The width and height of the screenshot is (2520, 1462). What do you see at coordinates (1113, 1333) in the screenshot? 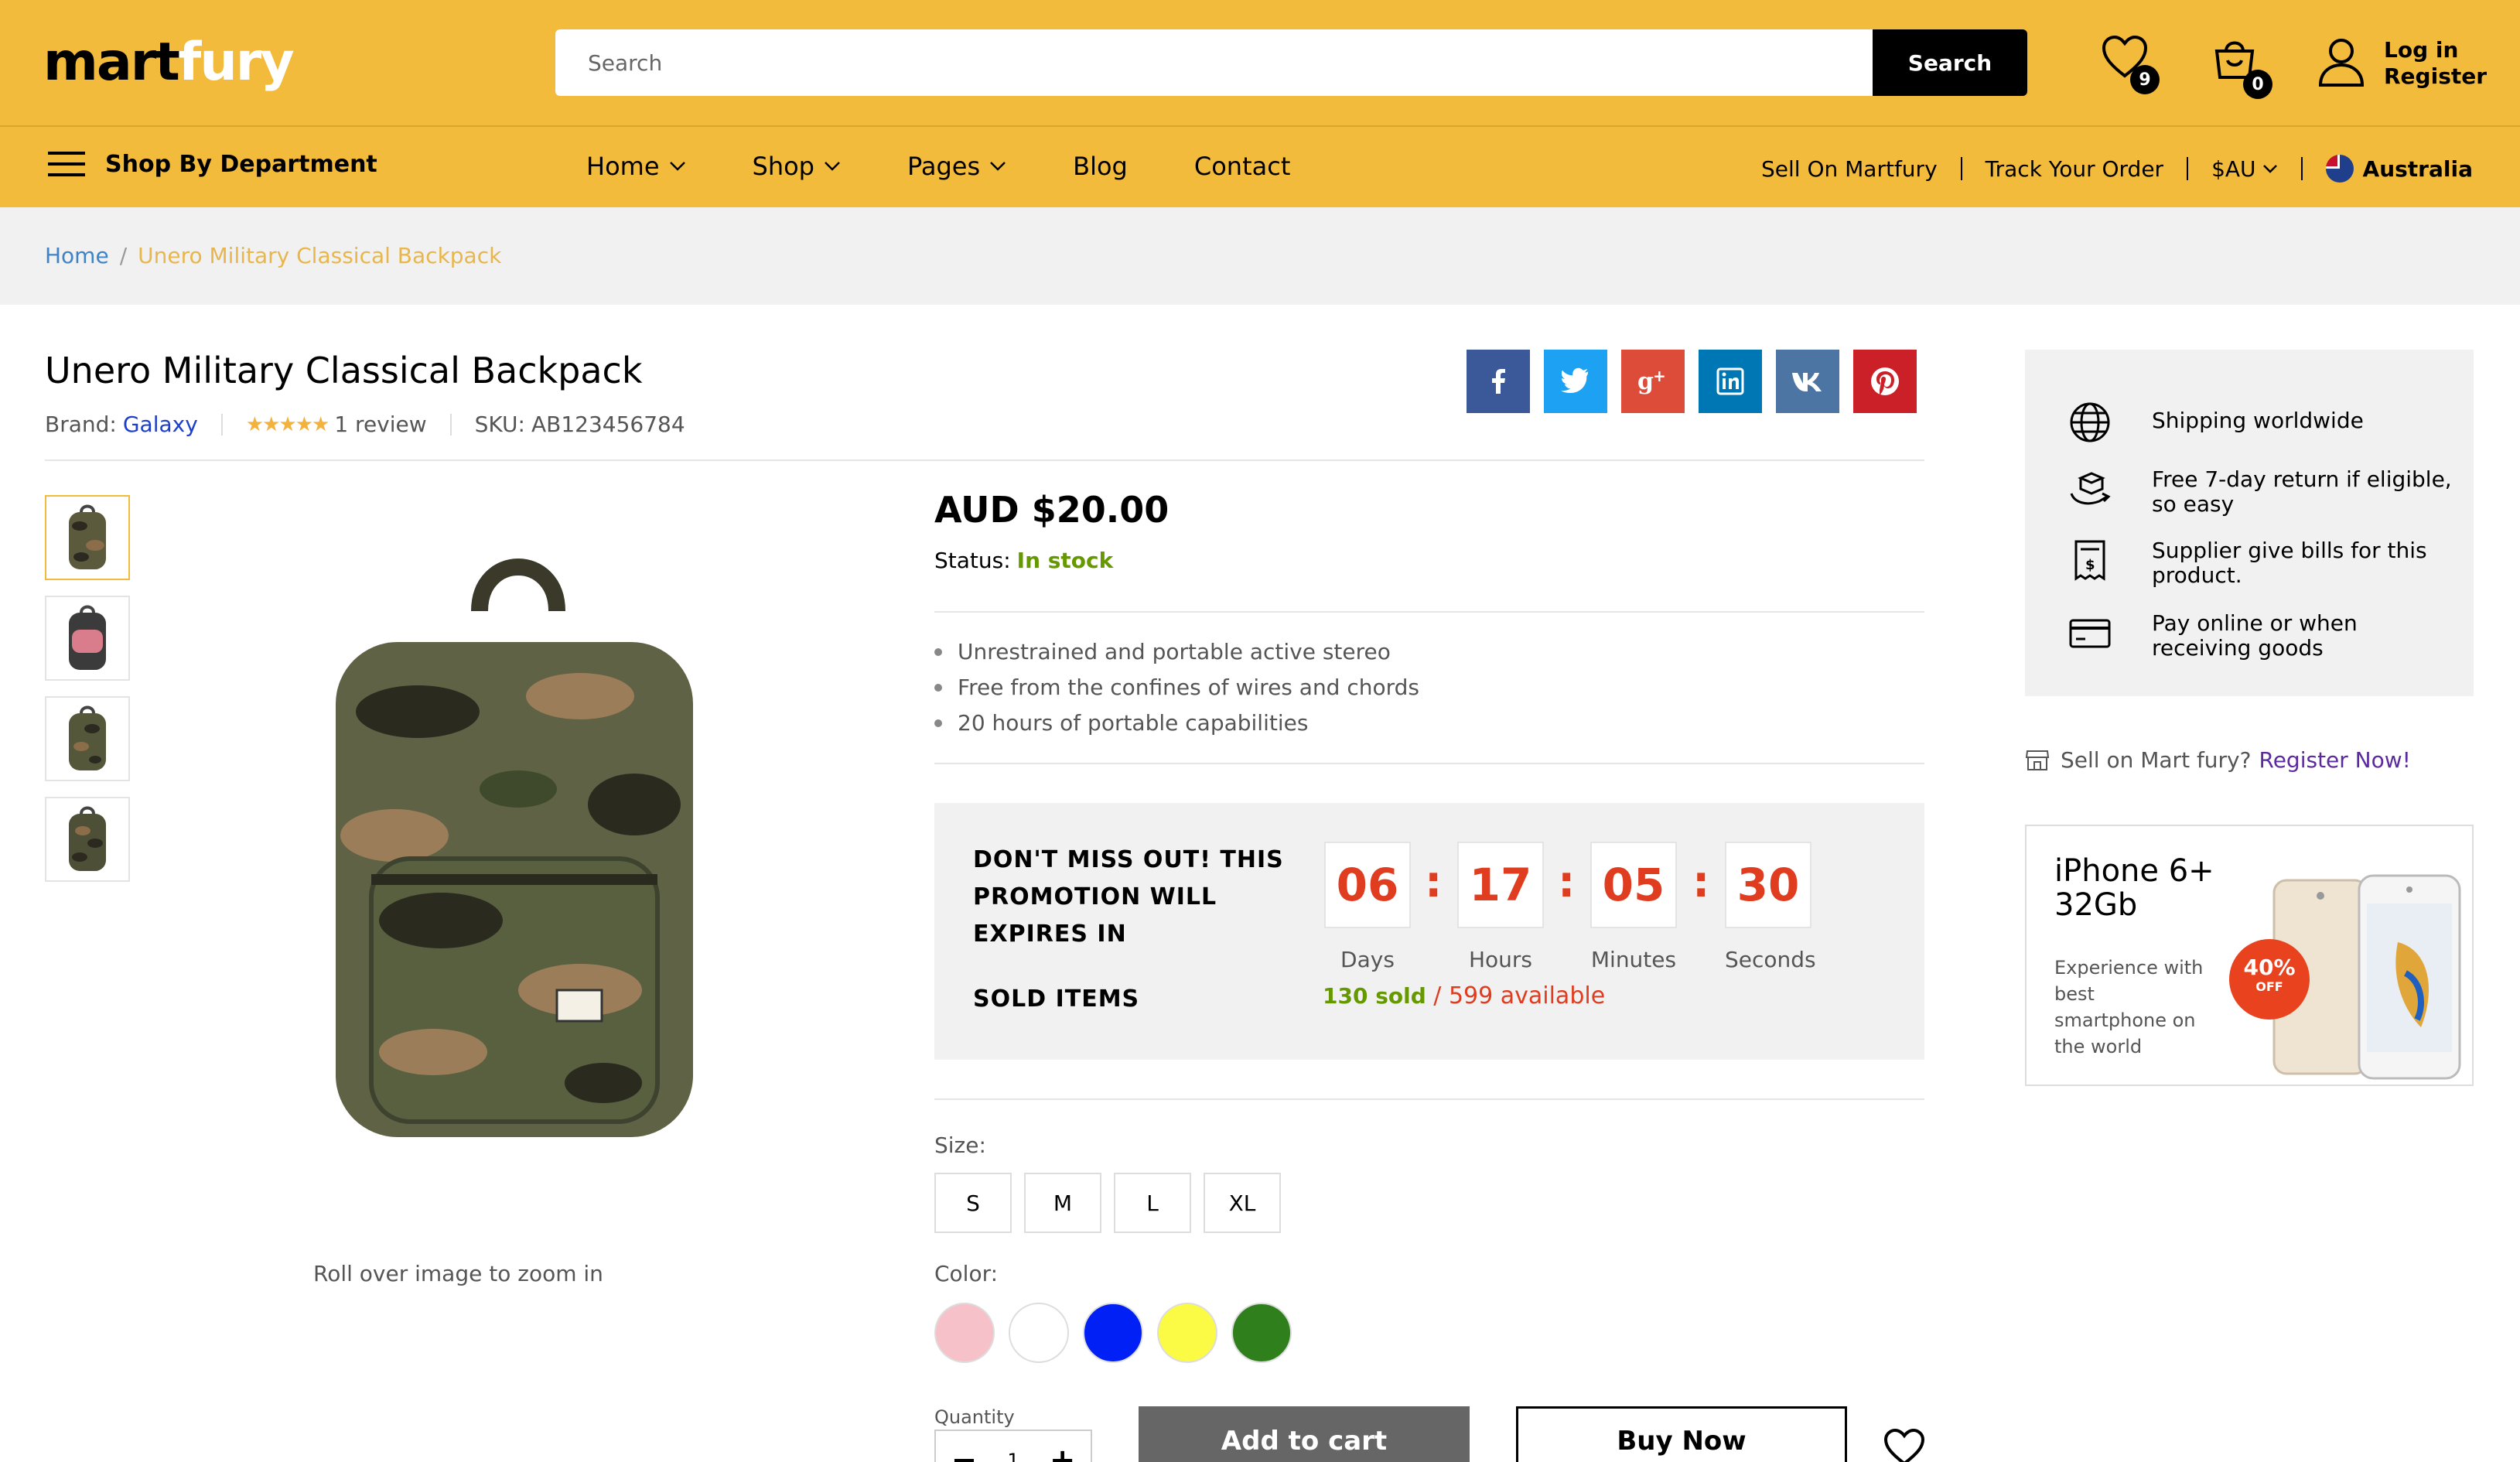
I see `color-swatch-blue` at bounding box center [1113, 1333].